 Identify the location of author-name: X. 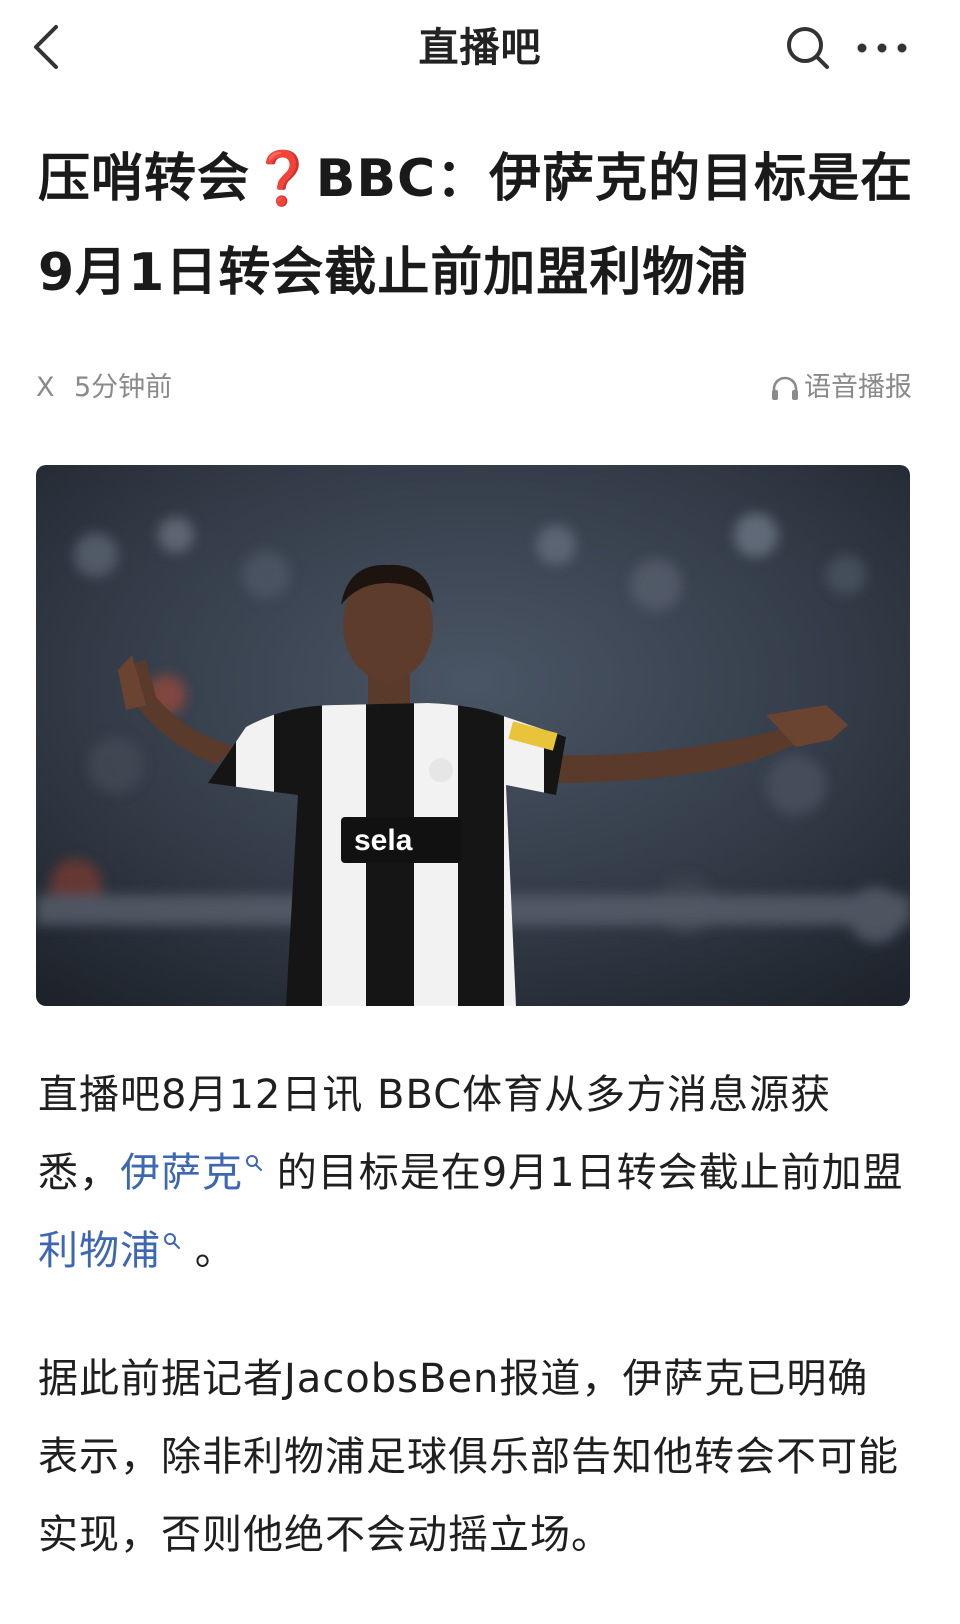
(45, 388).